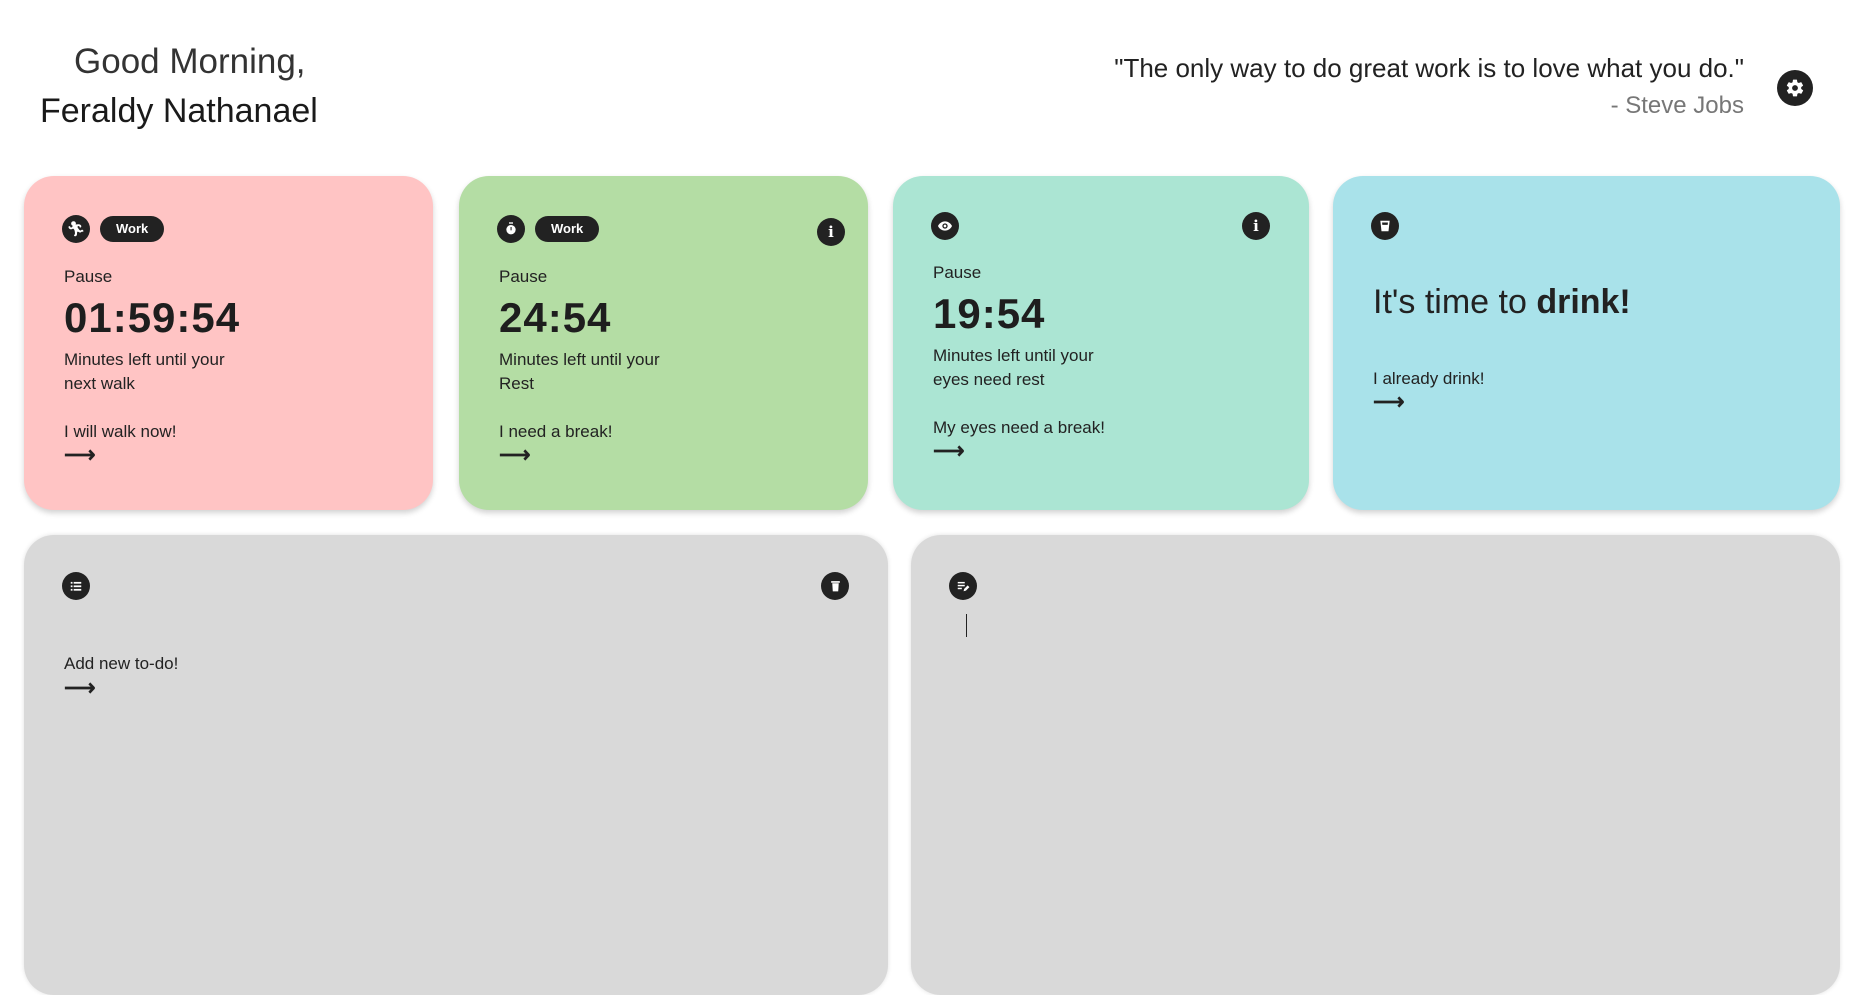 The image size is (1863, 995). I want to click on settings-button, so click(1795, 88).